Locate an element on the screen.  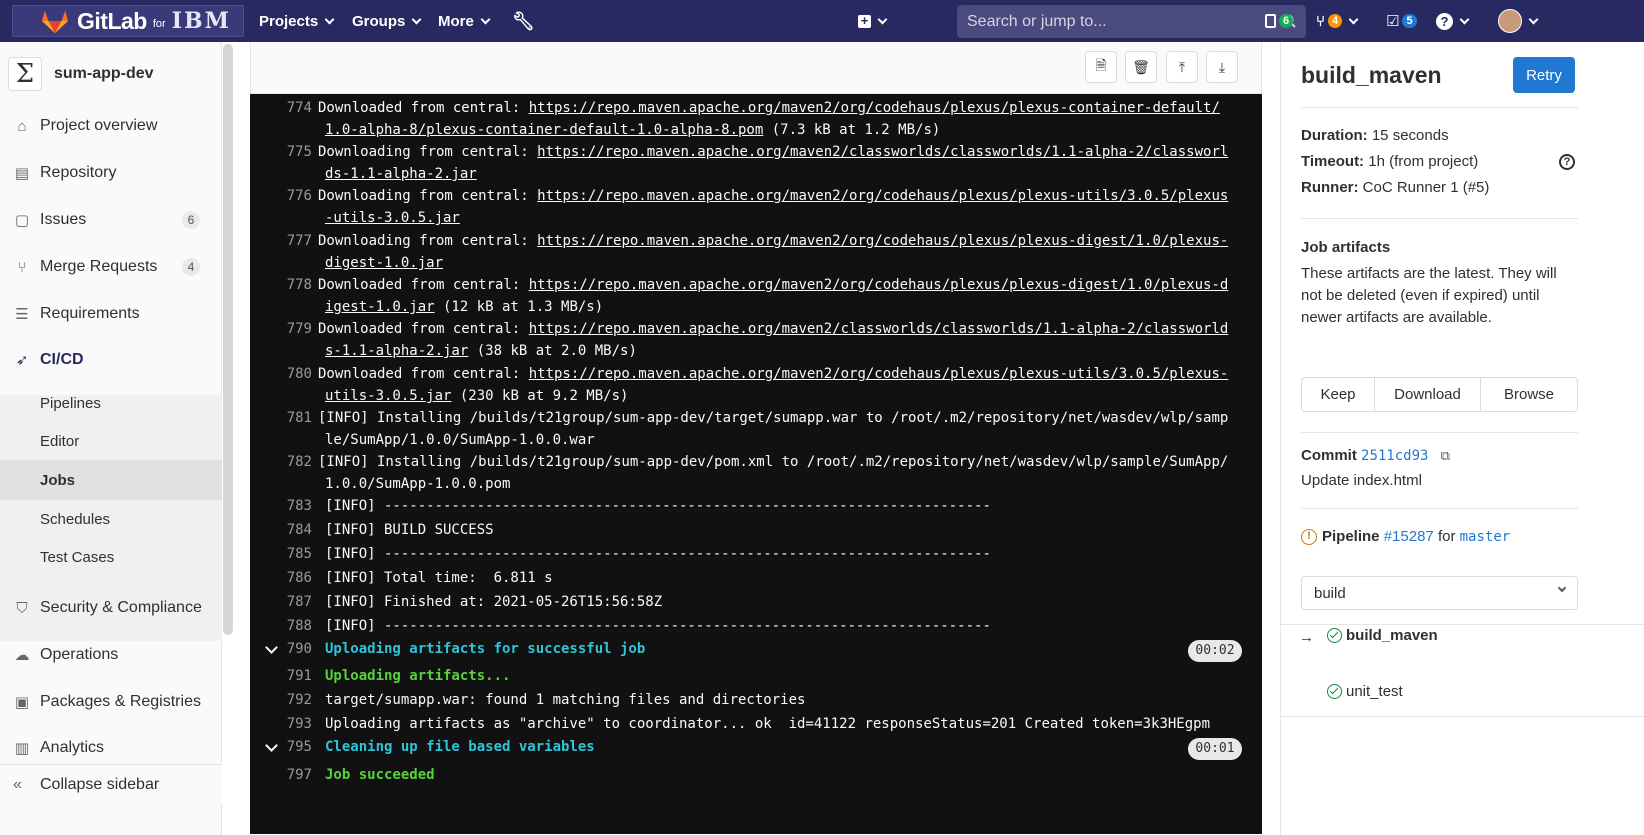
line-number: 784 is located at coordinates (294, 530).